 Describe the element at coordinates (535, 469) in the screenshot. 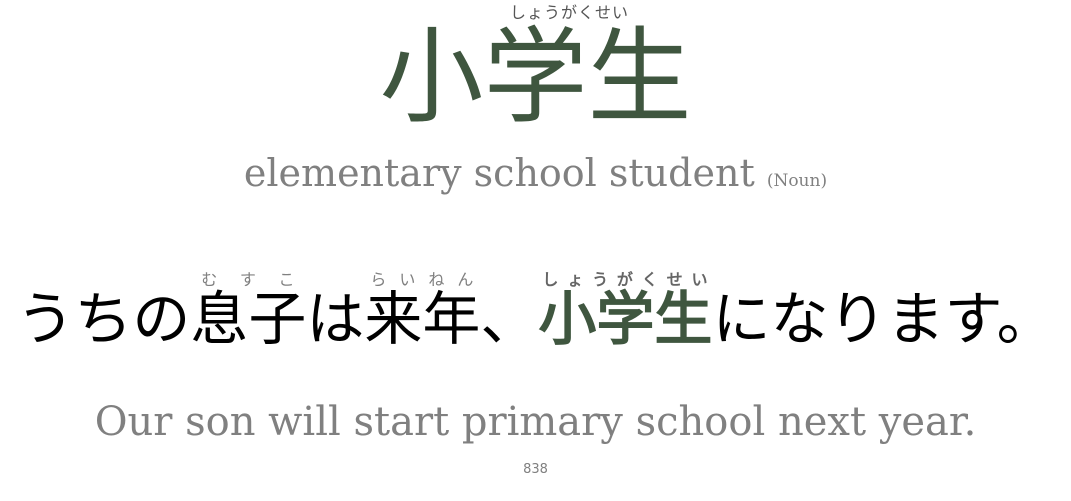

I see `card-number: 838` at that location.